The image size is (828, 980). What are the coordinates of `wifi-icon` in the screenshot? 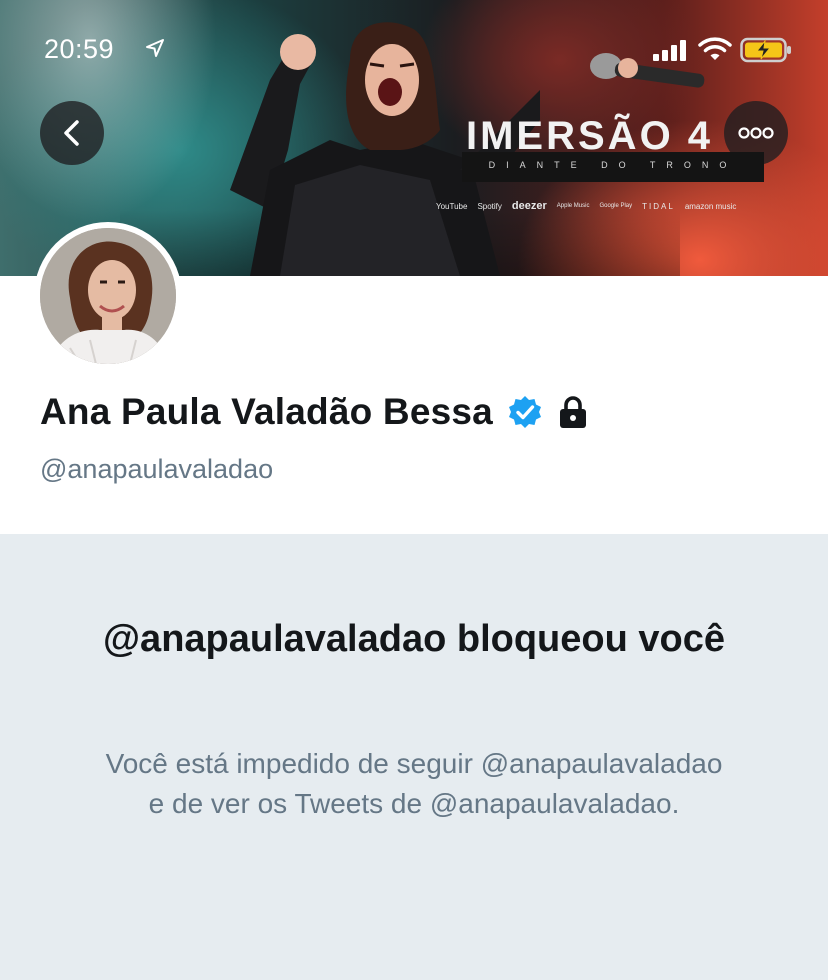 It's located at (715, 48).